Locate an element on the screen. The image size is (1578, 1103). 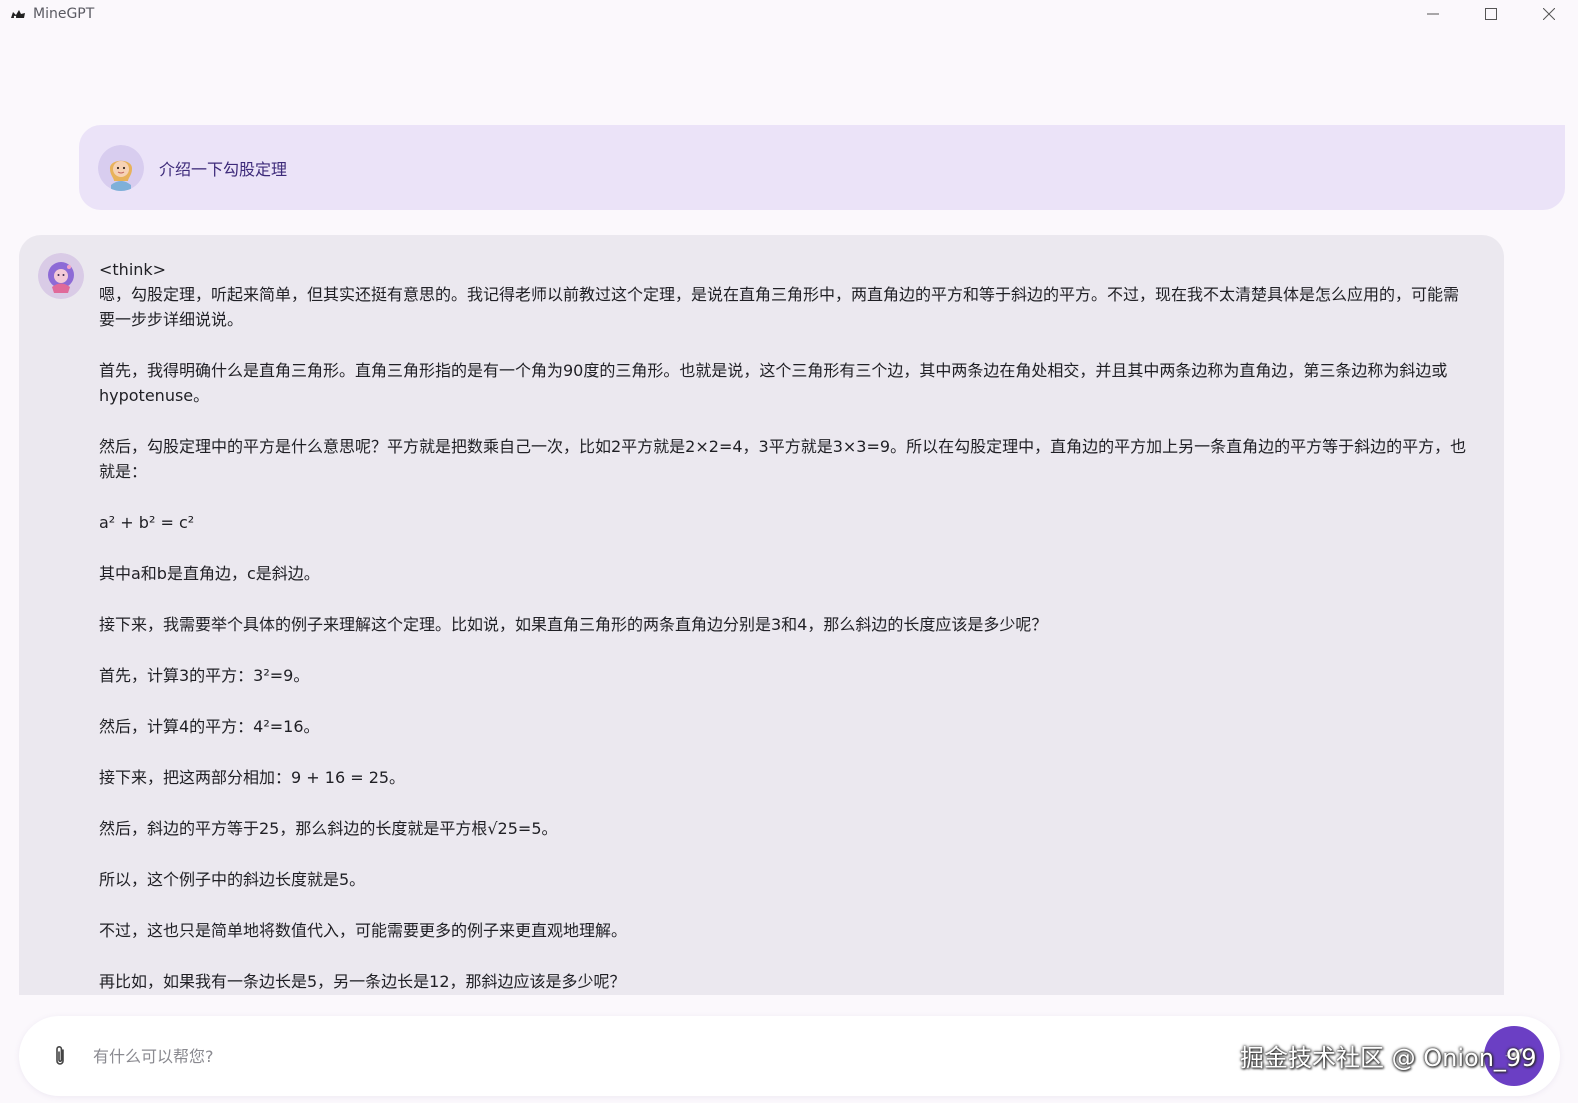
user-message-text: 介绍一下勾股定理 is located at coordinates (223, 169).